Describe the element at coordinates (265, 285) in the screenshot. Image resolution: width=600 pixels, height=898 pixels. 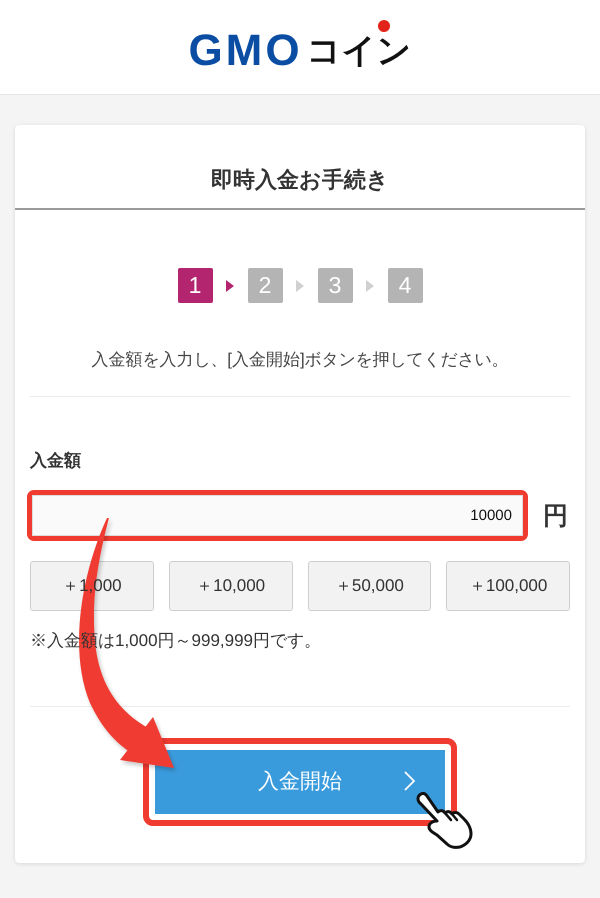
I see `step-indicator: 2` at that location.